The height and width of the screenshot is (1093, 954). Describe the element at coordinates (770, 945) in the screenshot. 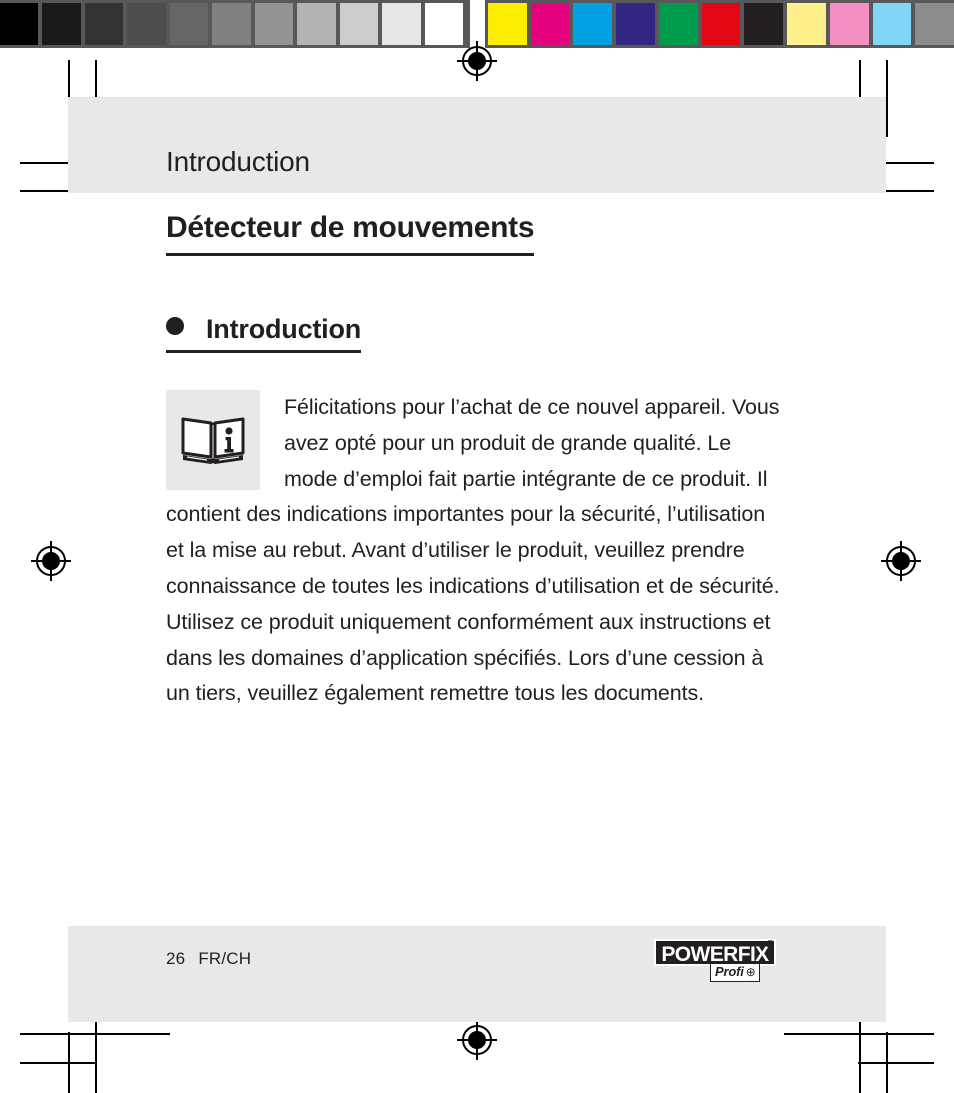

I see `registered-trademark-icon: ®` at that location.